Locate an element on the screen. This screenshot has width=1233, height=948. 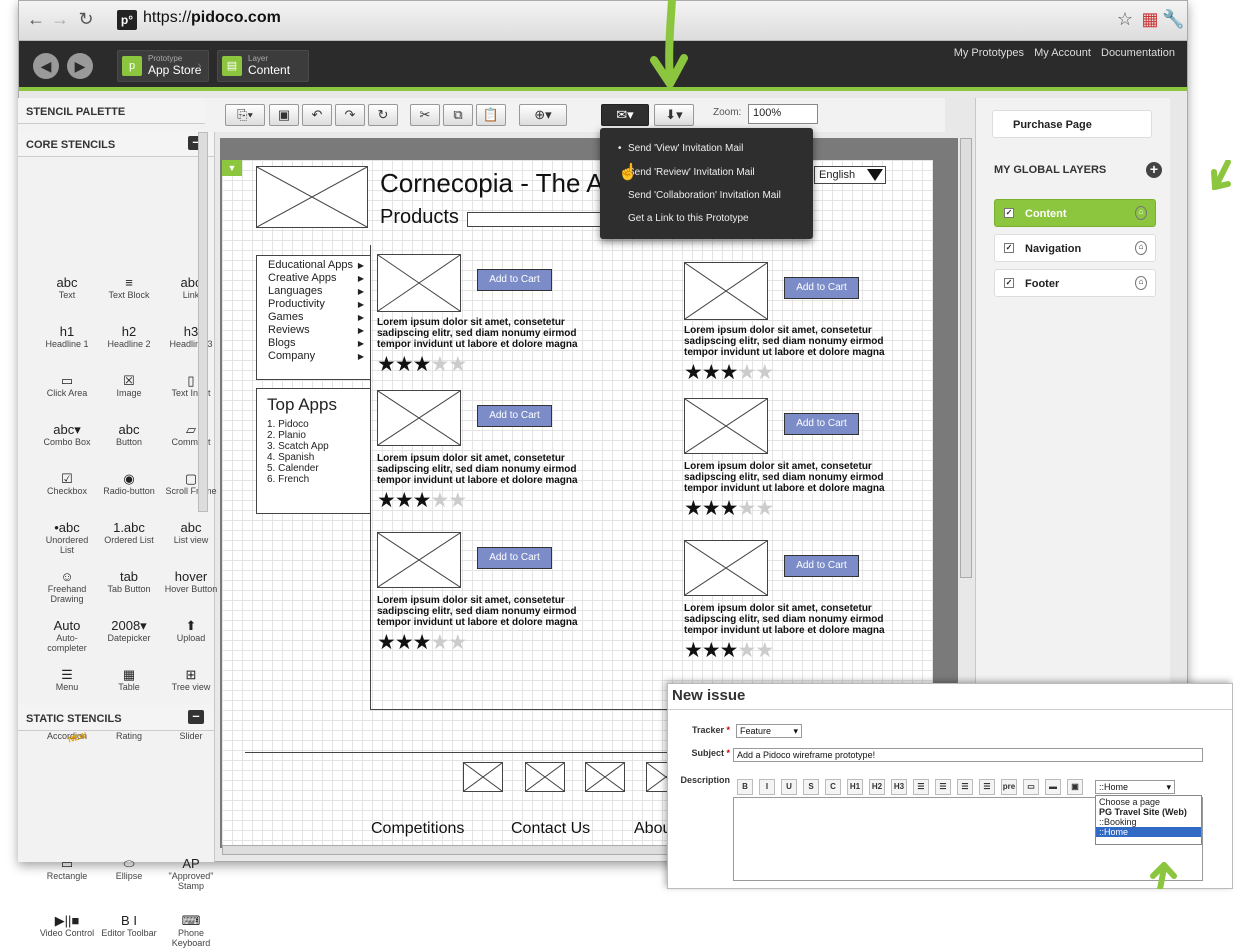
stencil-comment: ▱ Comment is located at coordinates (191, 429).